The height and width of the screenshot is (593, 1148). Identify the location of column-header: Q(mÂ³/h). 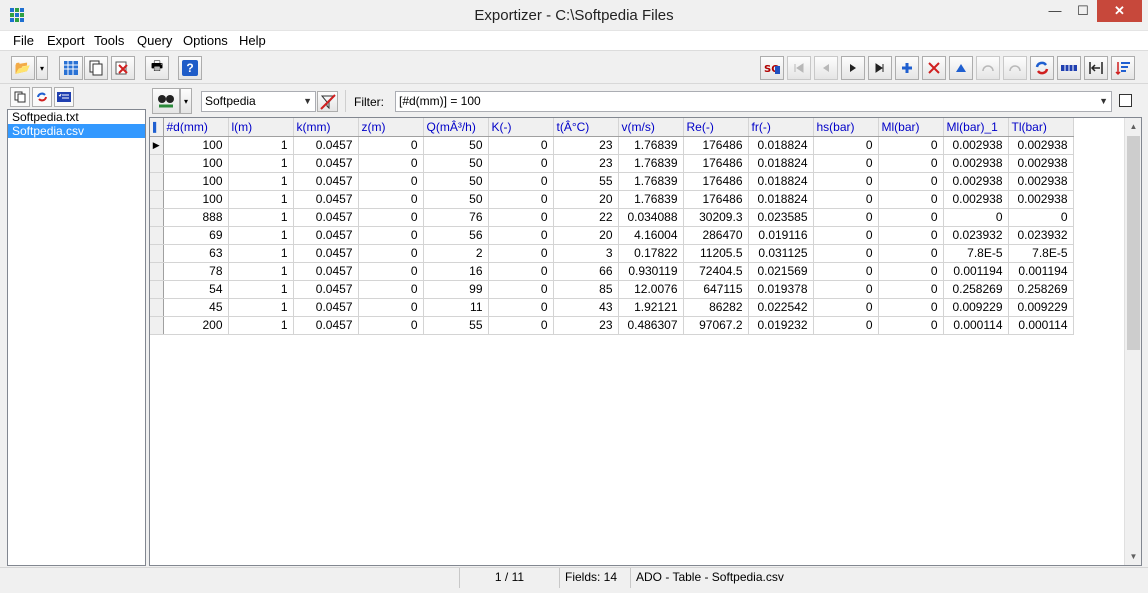
(456, 127).